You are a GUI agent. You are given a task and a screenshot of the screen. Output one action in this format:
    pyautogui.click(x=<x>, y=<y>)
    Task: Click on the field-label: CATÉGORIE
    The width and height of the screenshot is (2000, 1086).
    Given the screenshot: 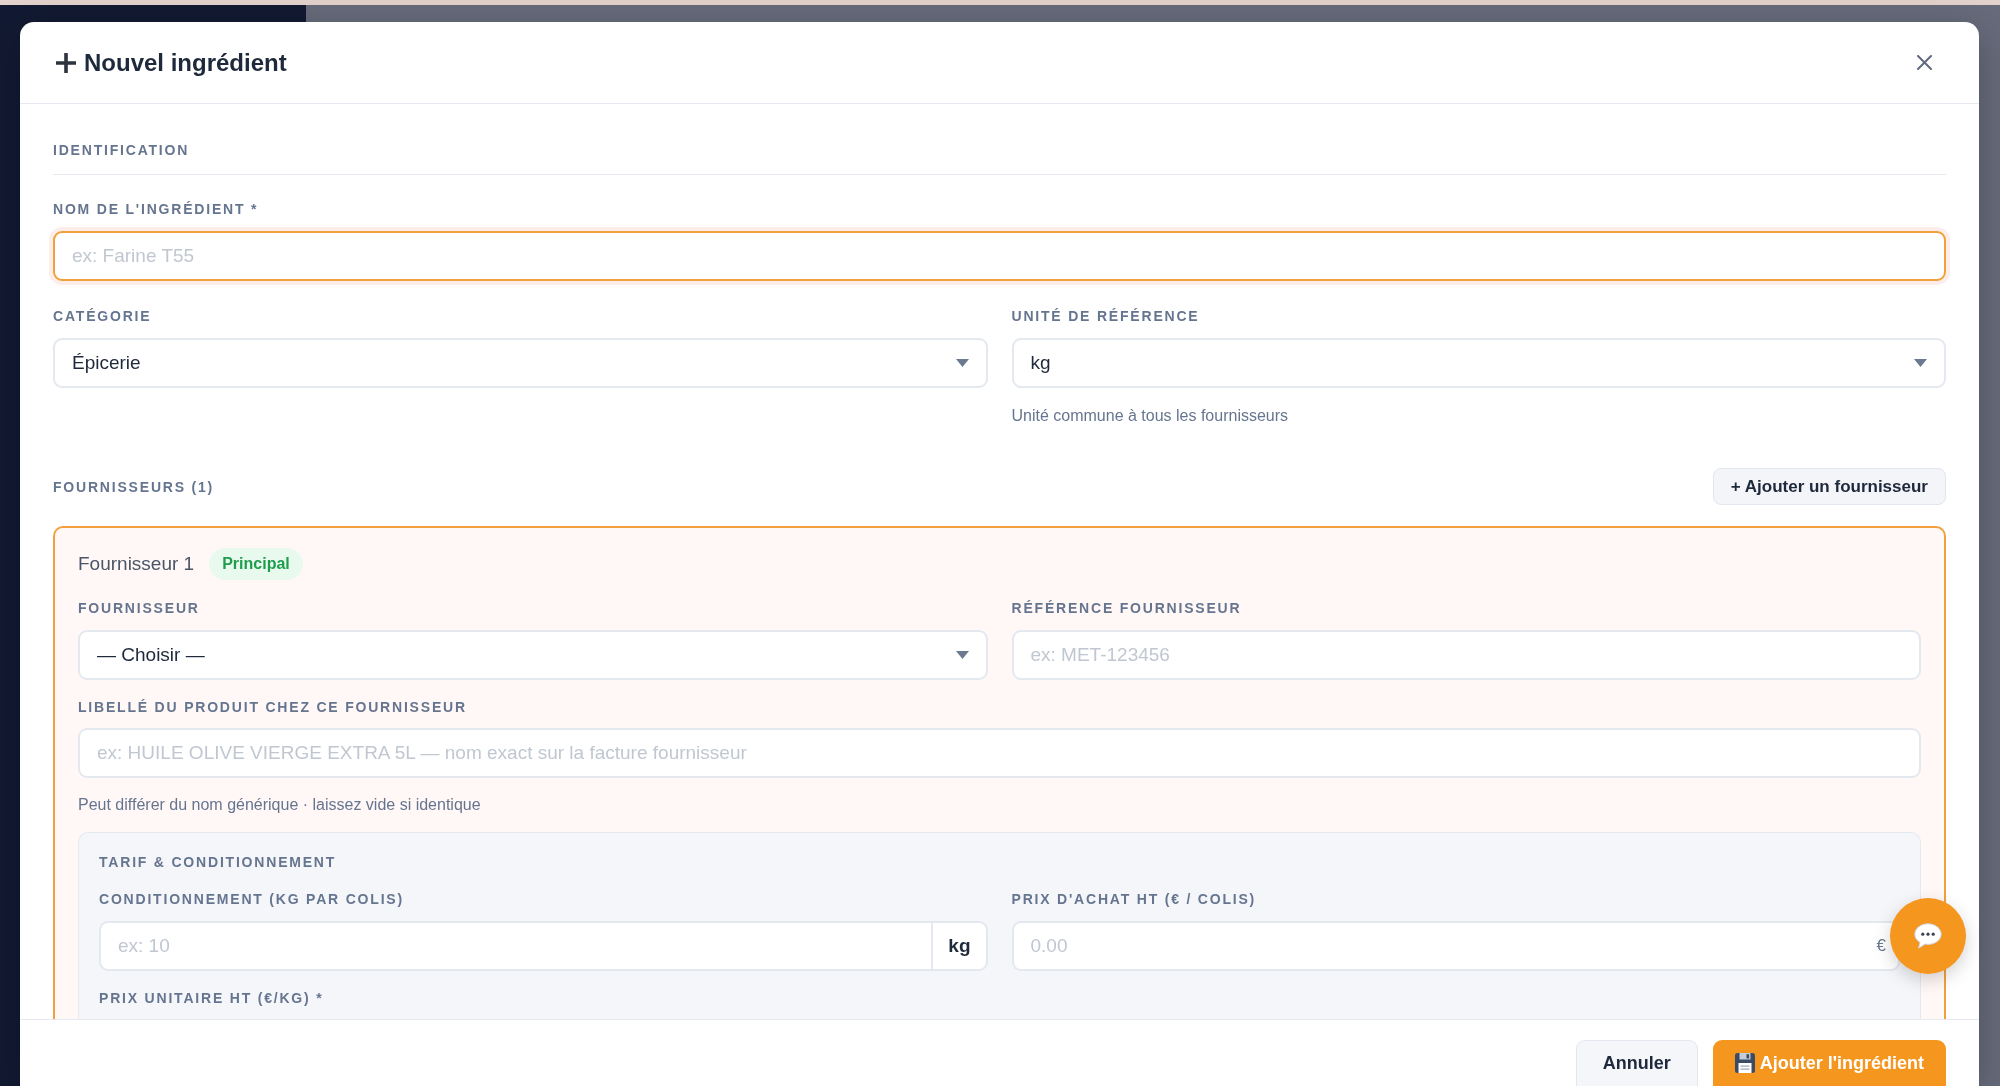 What is the action you would take?
    pyautogui.click(x=103, y=316)
    